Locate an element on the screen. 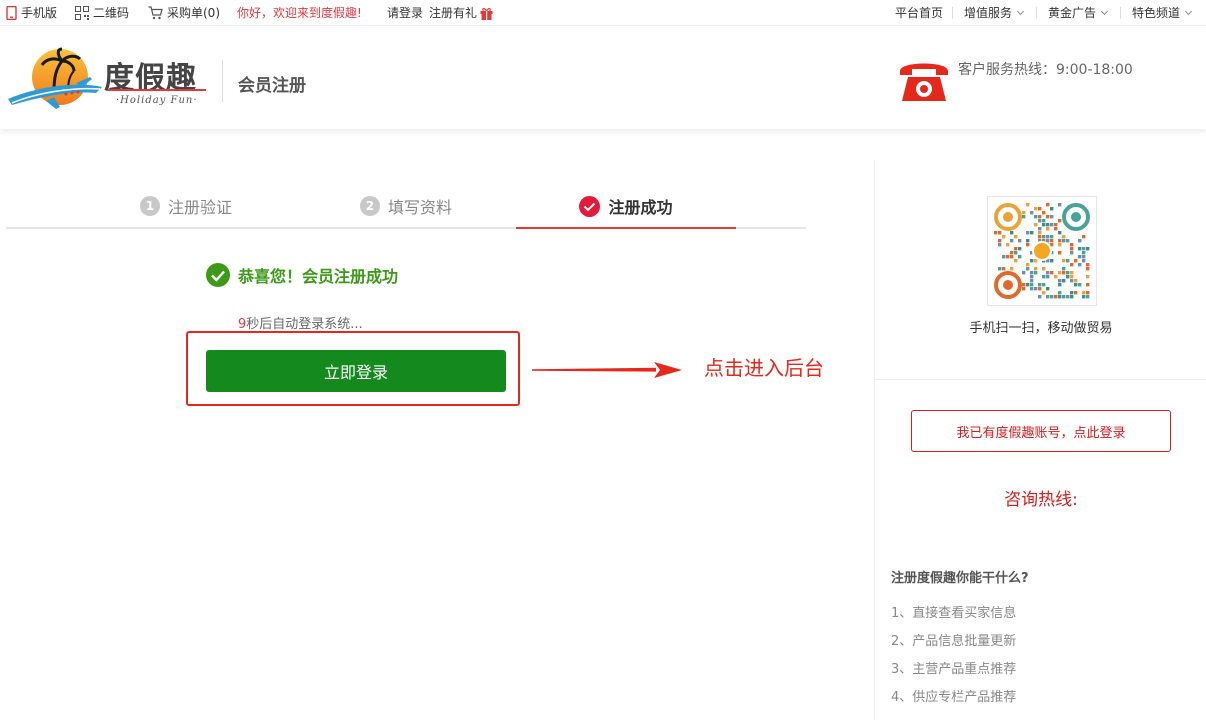  nav-home: 平台首页 is located at coordinates (919, 13).